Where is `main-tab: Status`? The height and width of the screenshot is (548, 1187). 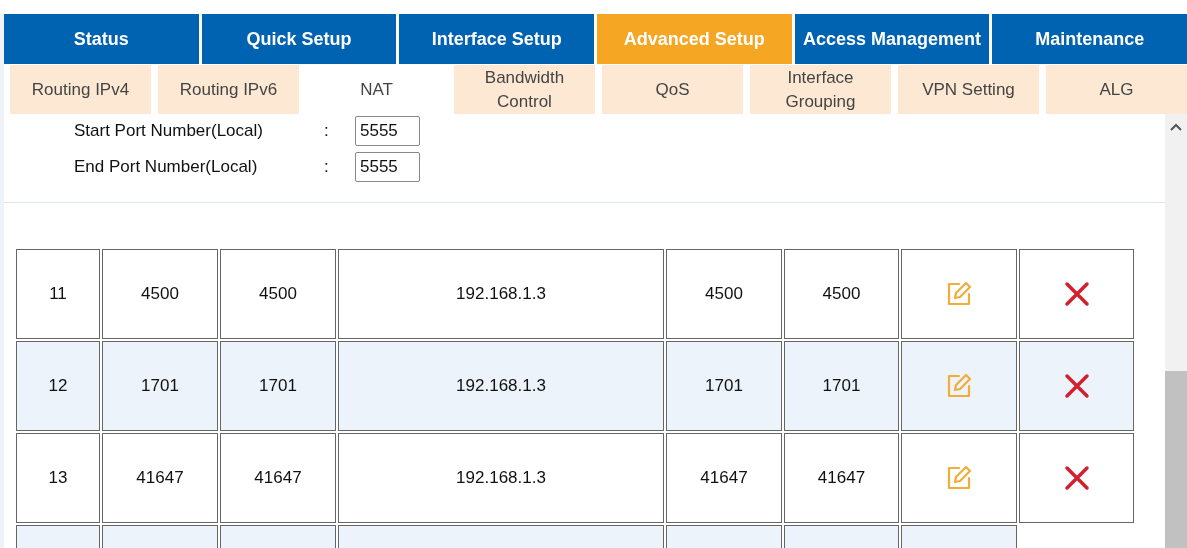
main-tab: Status is located at coordinates (101, 39).